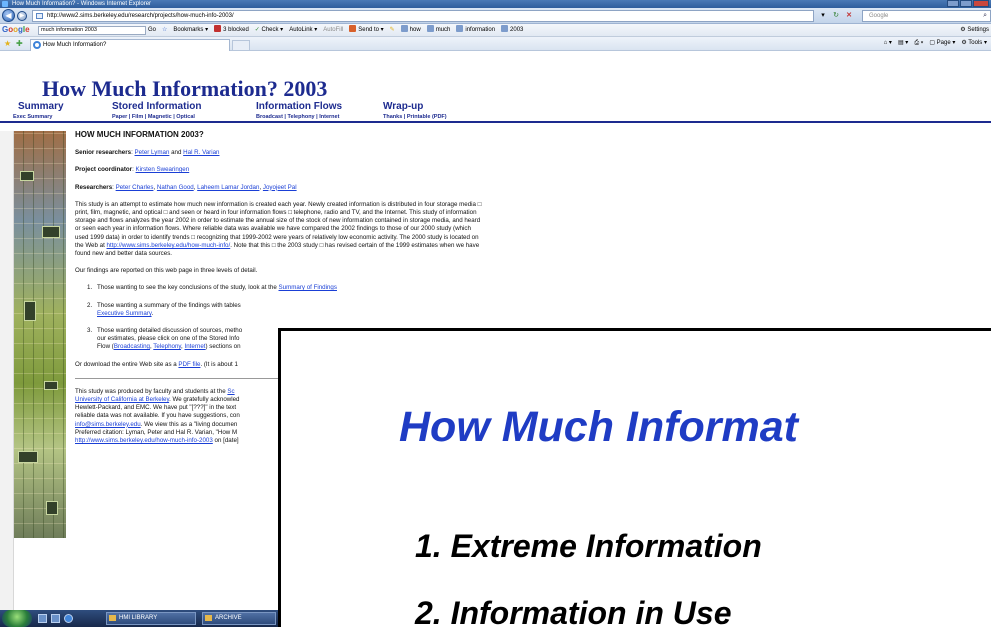 This screenshot has width=991, height=627. I want to click on slide-title: How Much Informat, so click(598, 427).